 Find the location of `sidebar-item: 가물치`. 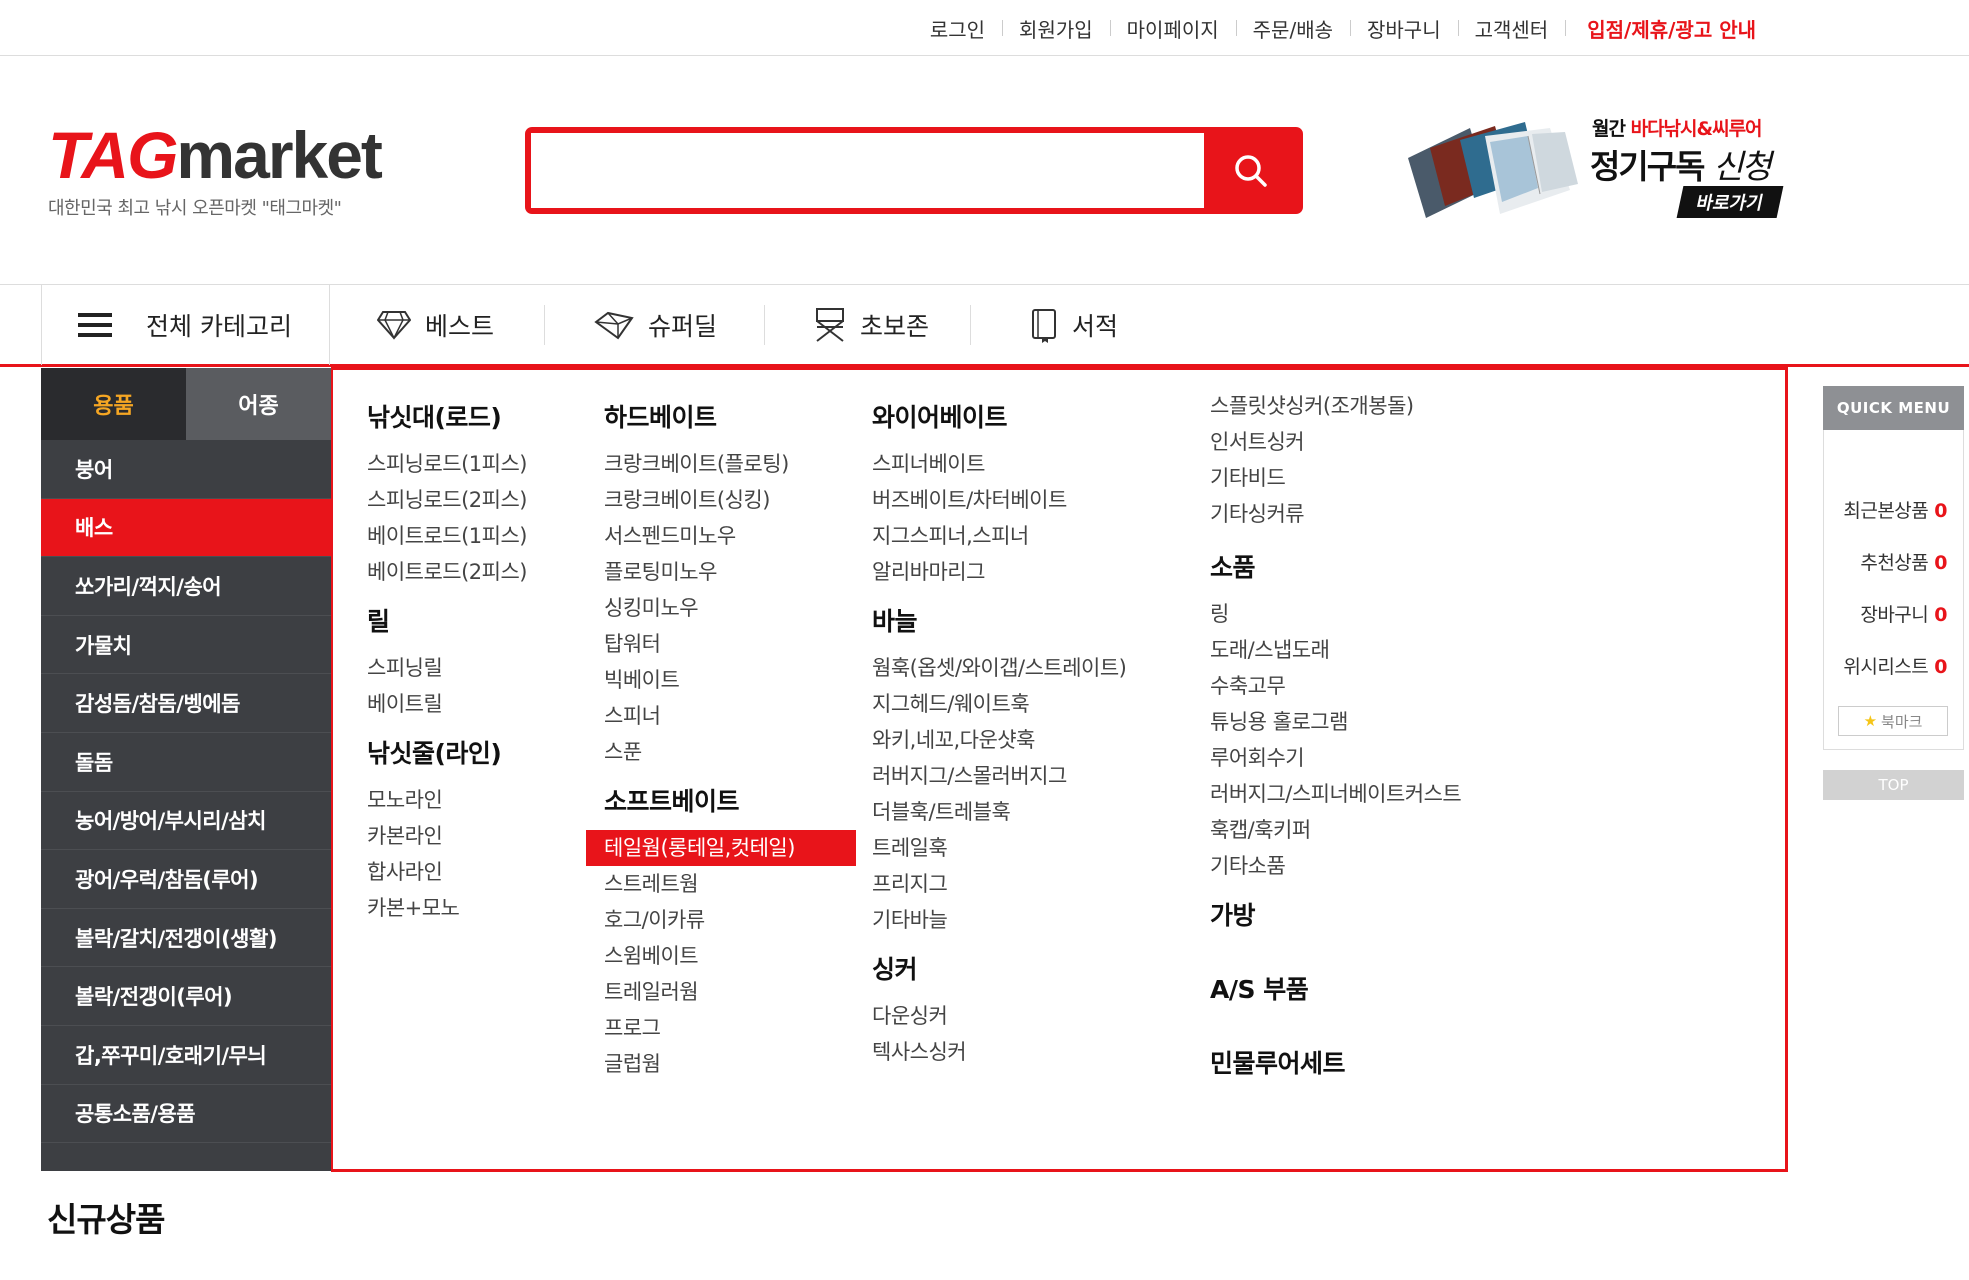

sidebar-item: 가물치 is located at coordinates (186, 645).